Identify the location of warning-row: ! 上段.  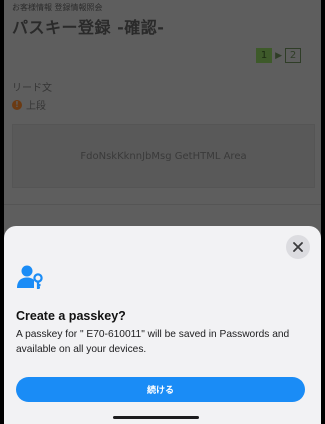
(29, 104).